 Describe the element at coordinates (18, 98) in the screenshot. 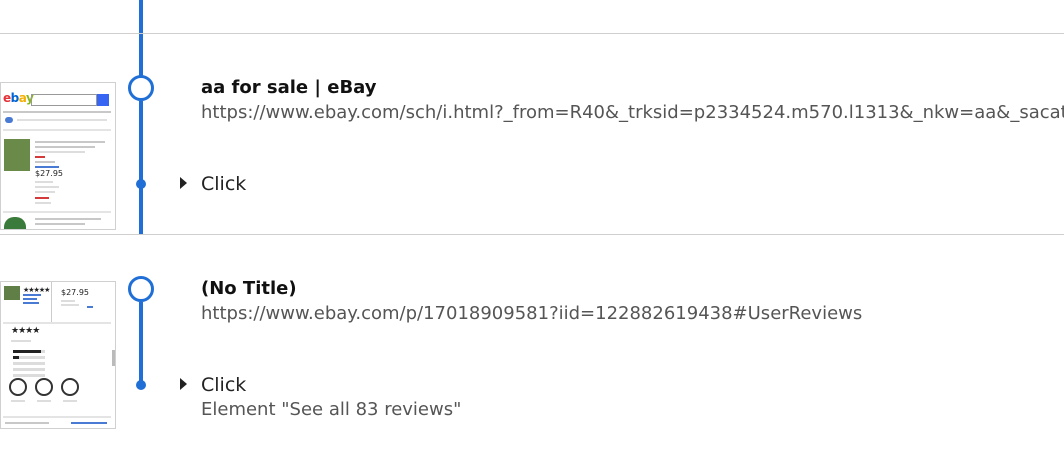

I see `ebay-logo: ebay` at that location.